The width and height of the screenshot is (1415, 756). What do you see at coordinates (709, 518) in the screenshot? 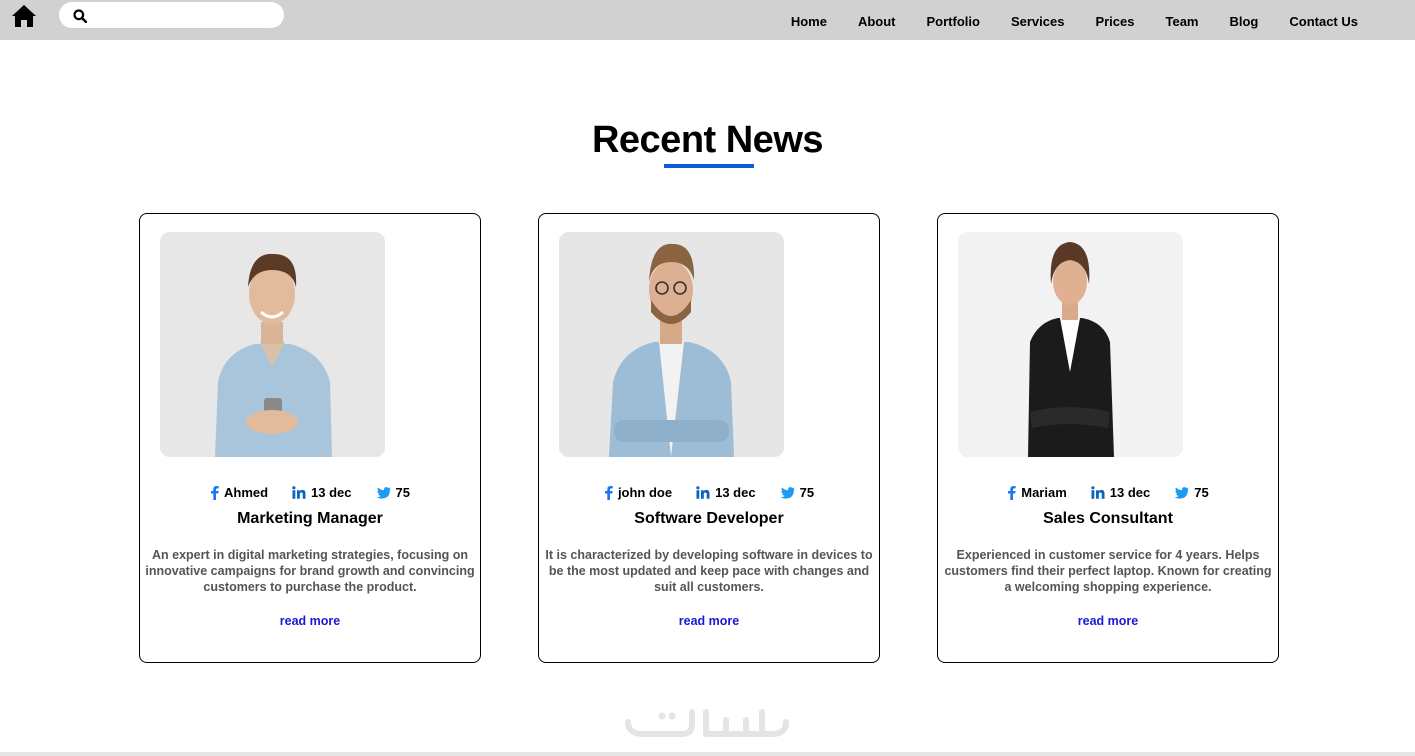
I see `card-title: Software Developer` at bounding box center [709, 518].